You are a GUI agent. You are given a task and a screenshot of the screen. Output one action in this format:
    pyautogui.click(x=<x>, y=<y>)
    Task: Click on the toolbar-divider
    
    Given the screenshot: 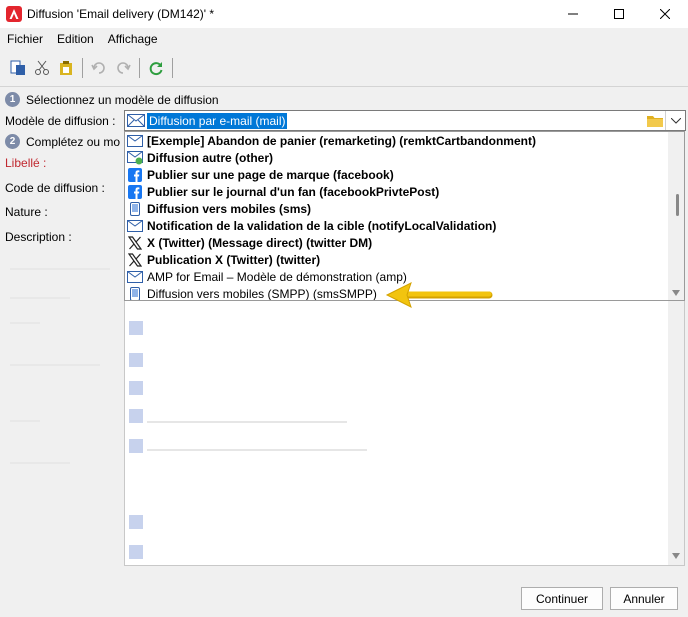 What is the action you would take?
    pyautogui.click(x=344, y=86)
    